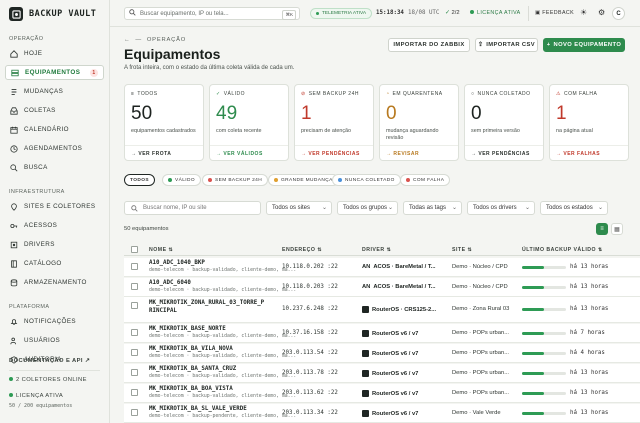  Describe the element at coordinates (191, 349) in the screenshot. I see `equipment-name: MK_MIKROTIK_BA_VILA_NOVA` at that location.